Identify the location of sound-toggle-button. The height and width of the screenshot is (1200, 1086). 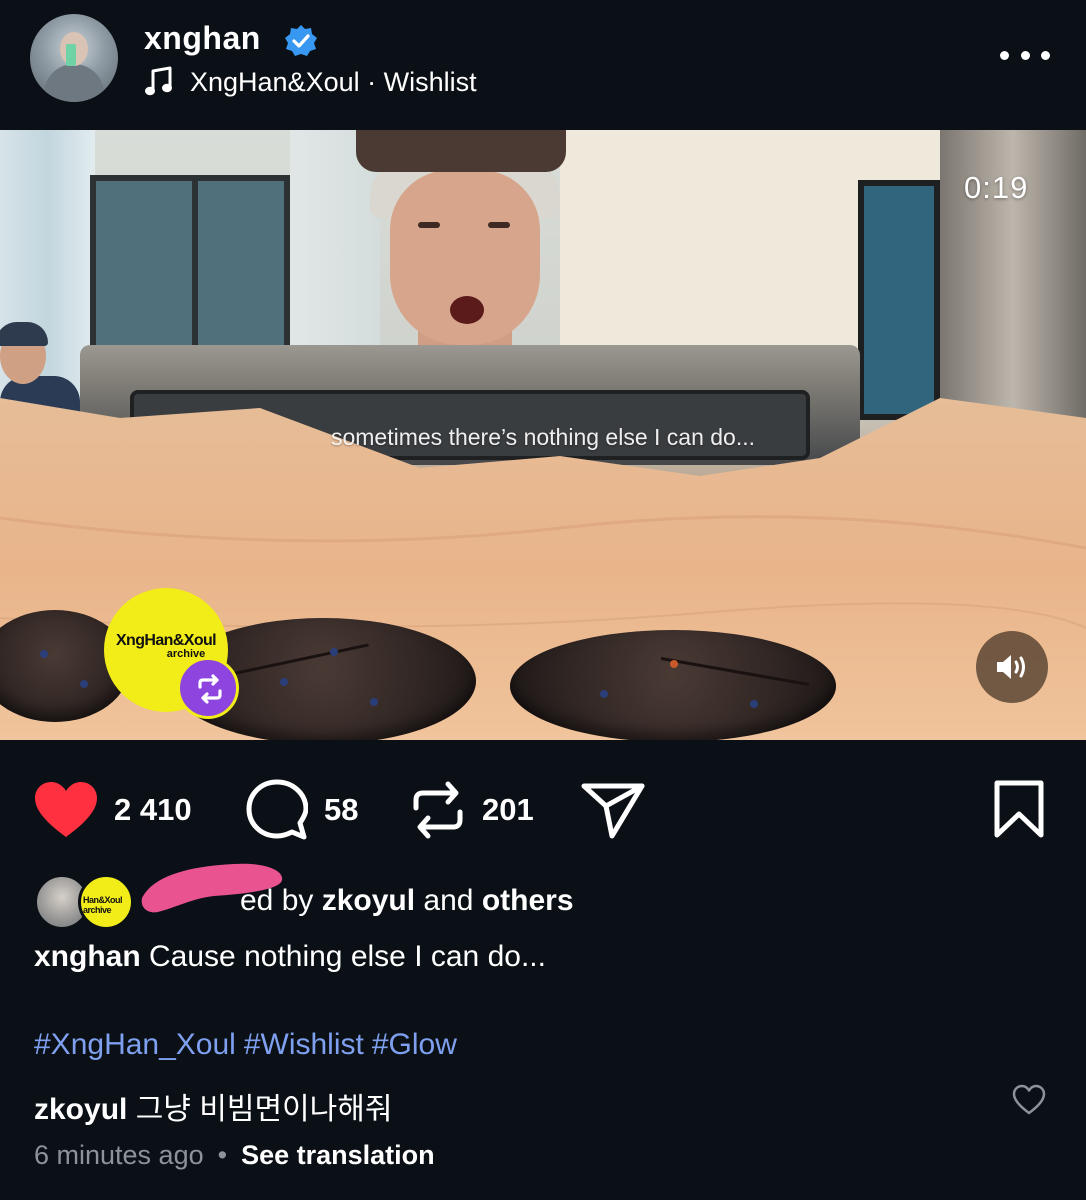
(1012, 667).